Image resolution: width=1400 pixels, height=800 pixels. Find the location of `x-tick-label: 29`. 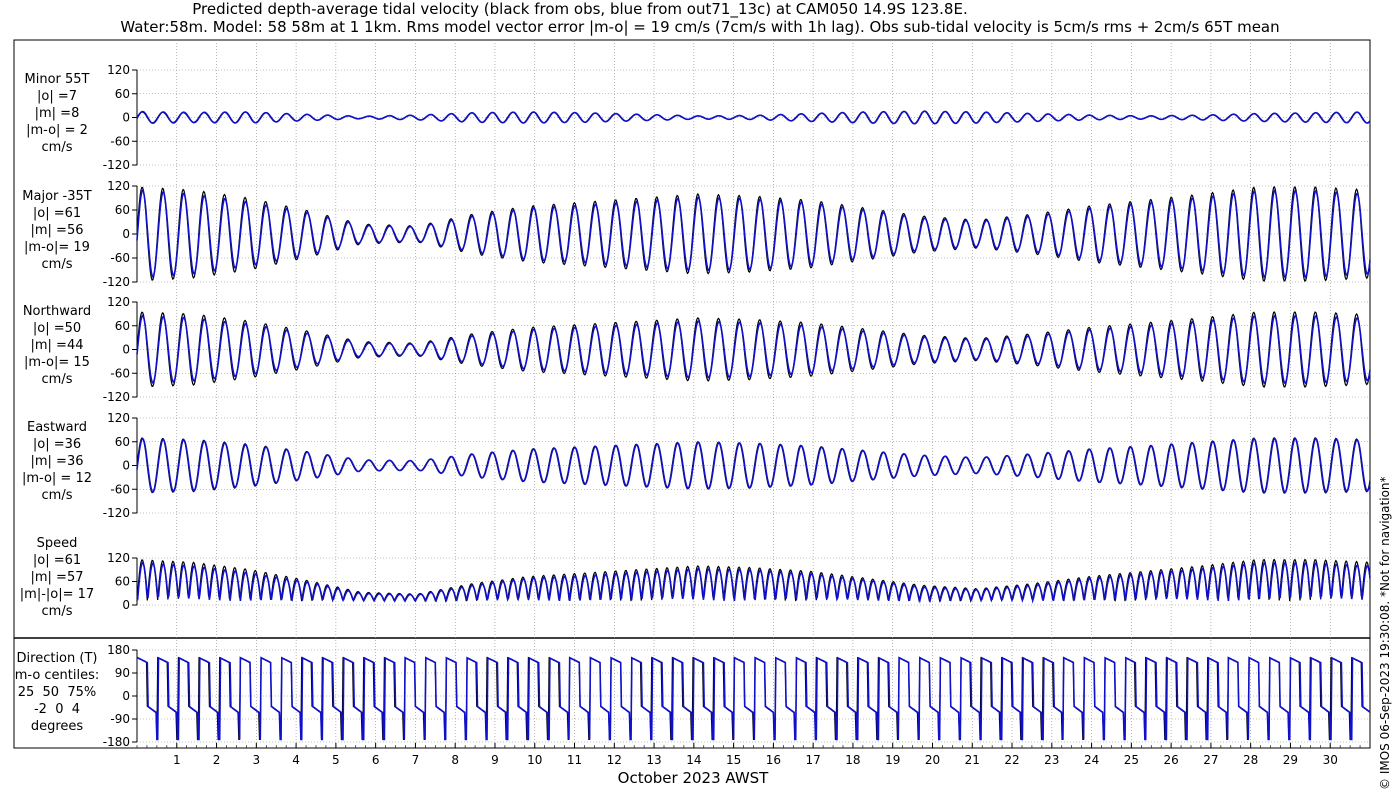

x-tick-label: 29 is located at coordinates (1290, 760).